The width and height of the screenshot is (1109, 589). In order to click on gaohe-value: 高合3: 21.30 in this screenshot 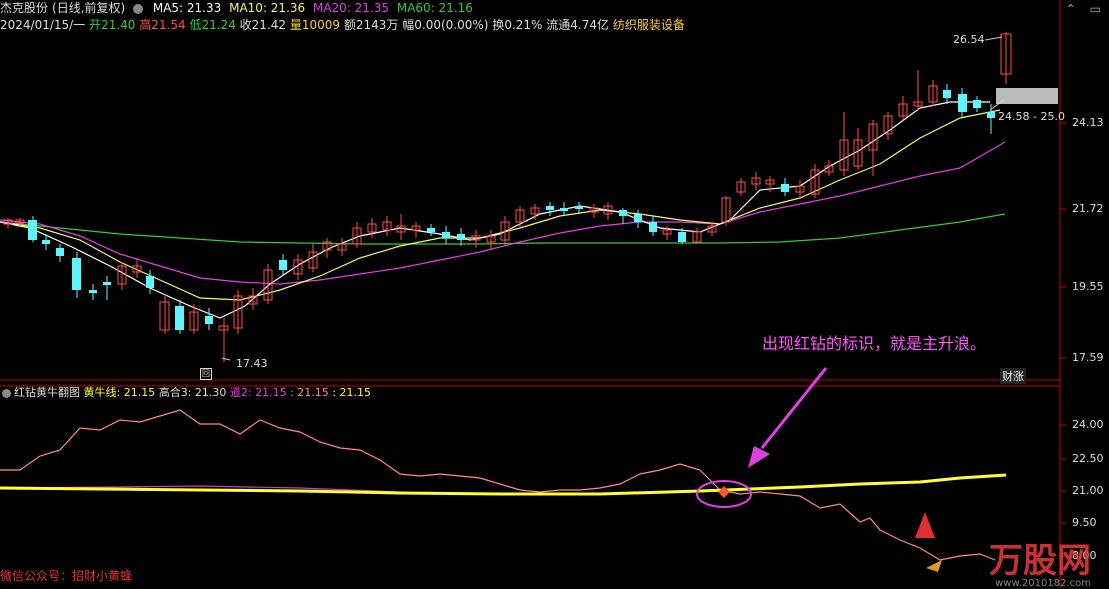, I will do `click(192, 392)`.